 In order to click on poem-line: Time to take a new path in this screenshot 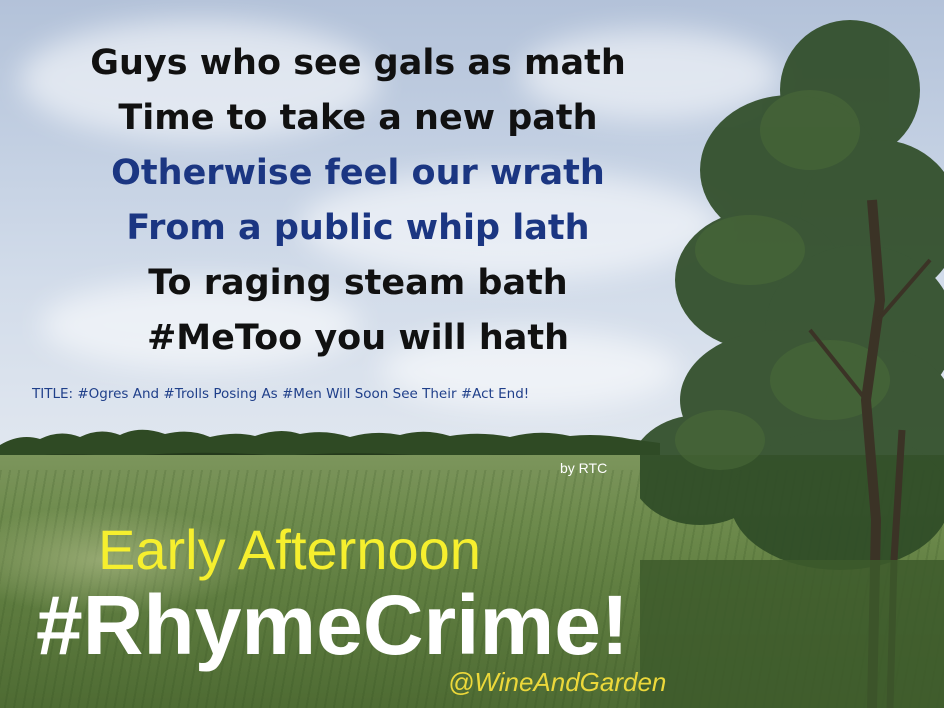, I will do `click(358, 118)`.